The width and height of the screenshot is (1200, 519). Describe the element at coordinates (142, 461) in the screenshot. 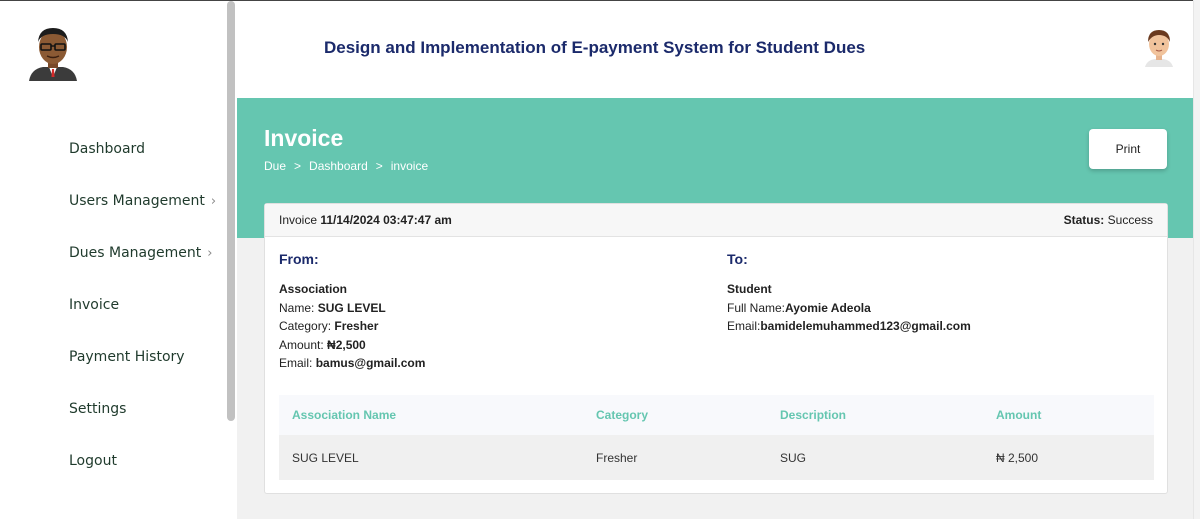

I see `sidebar-item-logout: Logout` at that location.